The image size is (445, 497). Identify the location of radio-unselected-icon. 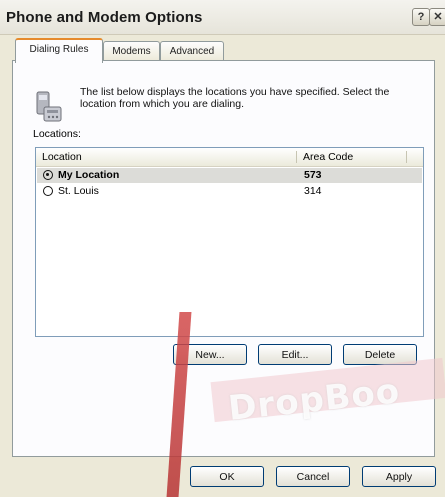
(48, 191).